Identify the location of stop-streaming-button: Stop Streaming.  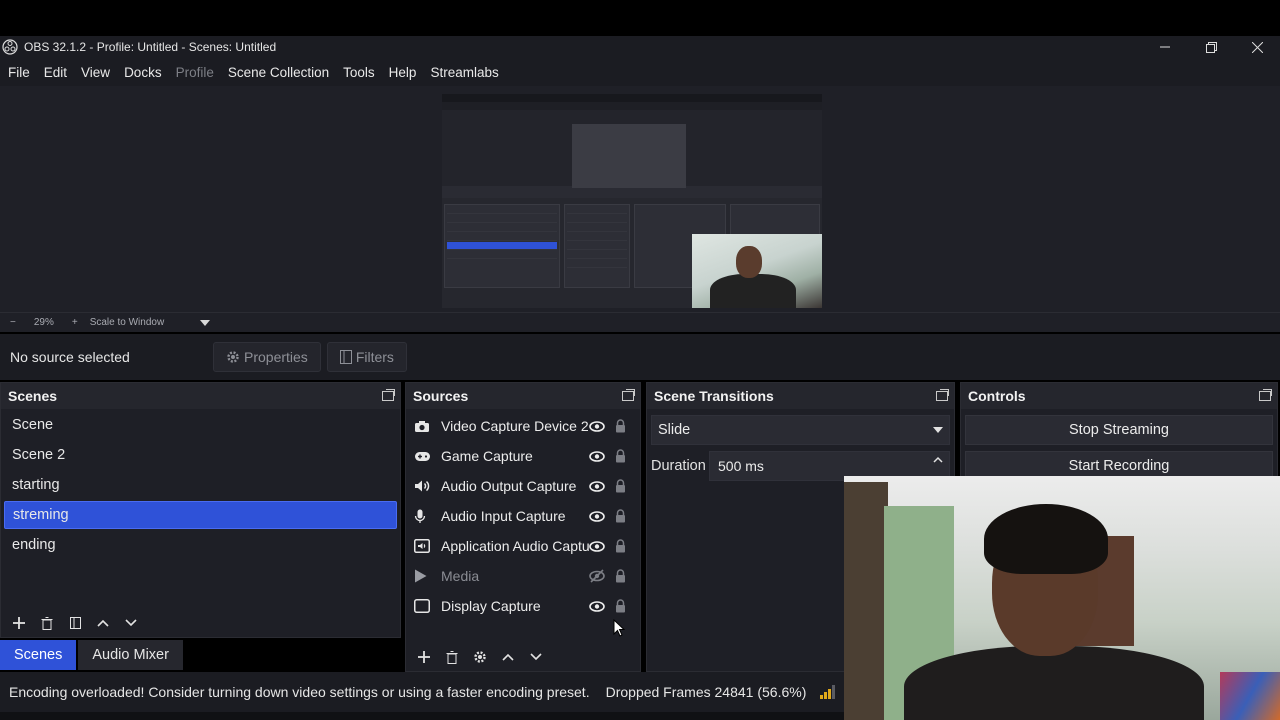
(1119, 430).